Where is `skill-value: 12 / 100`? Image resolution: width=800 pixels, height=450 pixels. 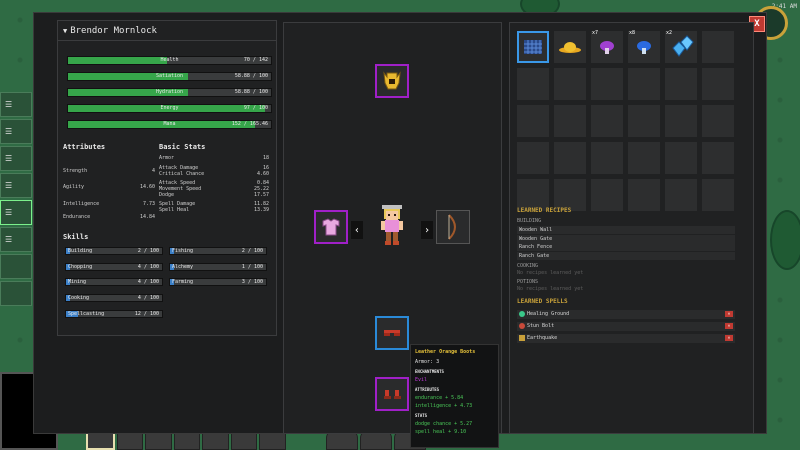
skill-value: 12 / 100 is located at coordinates (146, 314).